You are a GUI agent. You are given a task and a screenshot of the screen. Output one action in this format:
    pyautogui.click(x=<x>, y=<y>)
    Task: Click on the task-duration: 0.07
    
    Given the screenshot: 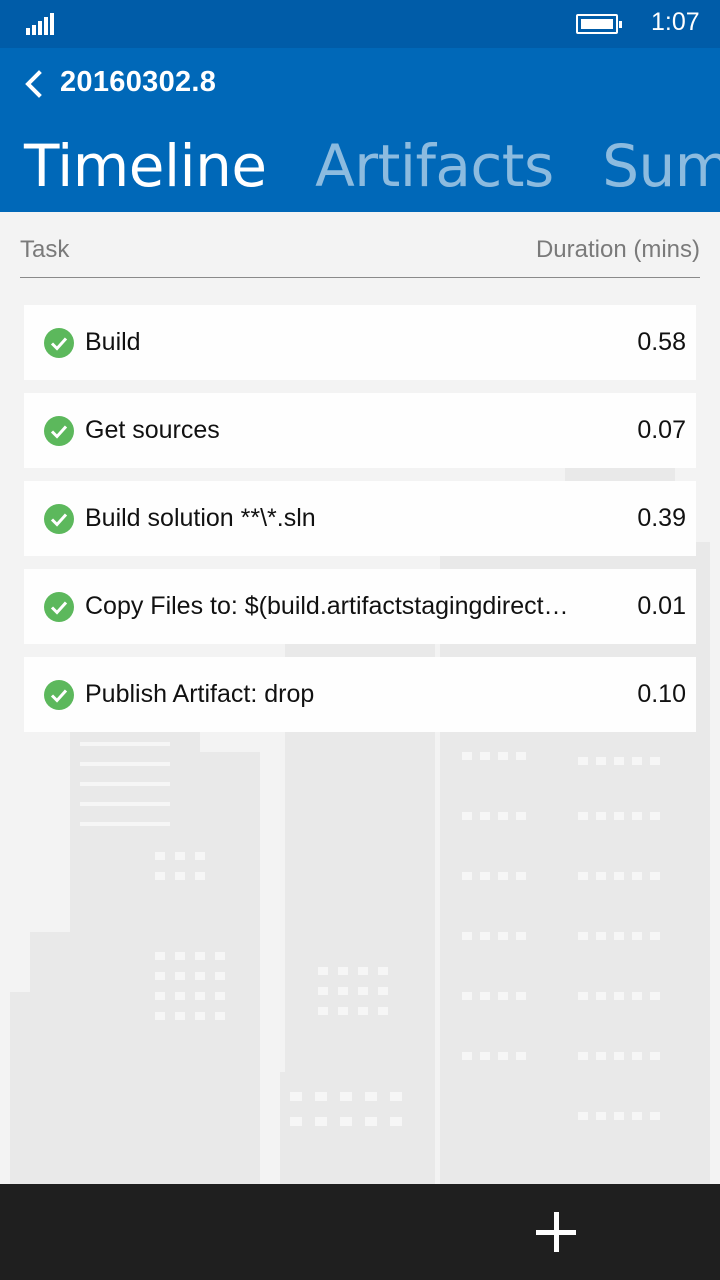 What is the action you would take?
    pyautogui.click(x=661, y=430)
    